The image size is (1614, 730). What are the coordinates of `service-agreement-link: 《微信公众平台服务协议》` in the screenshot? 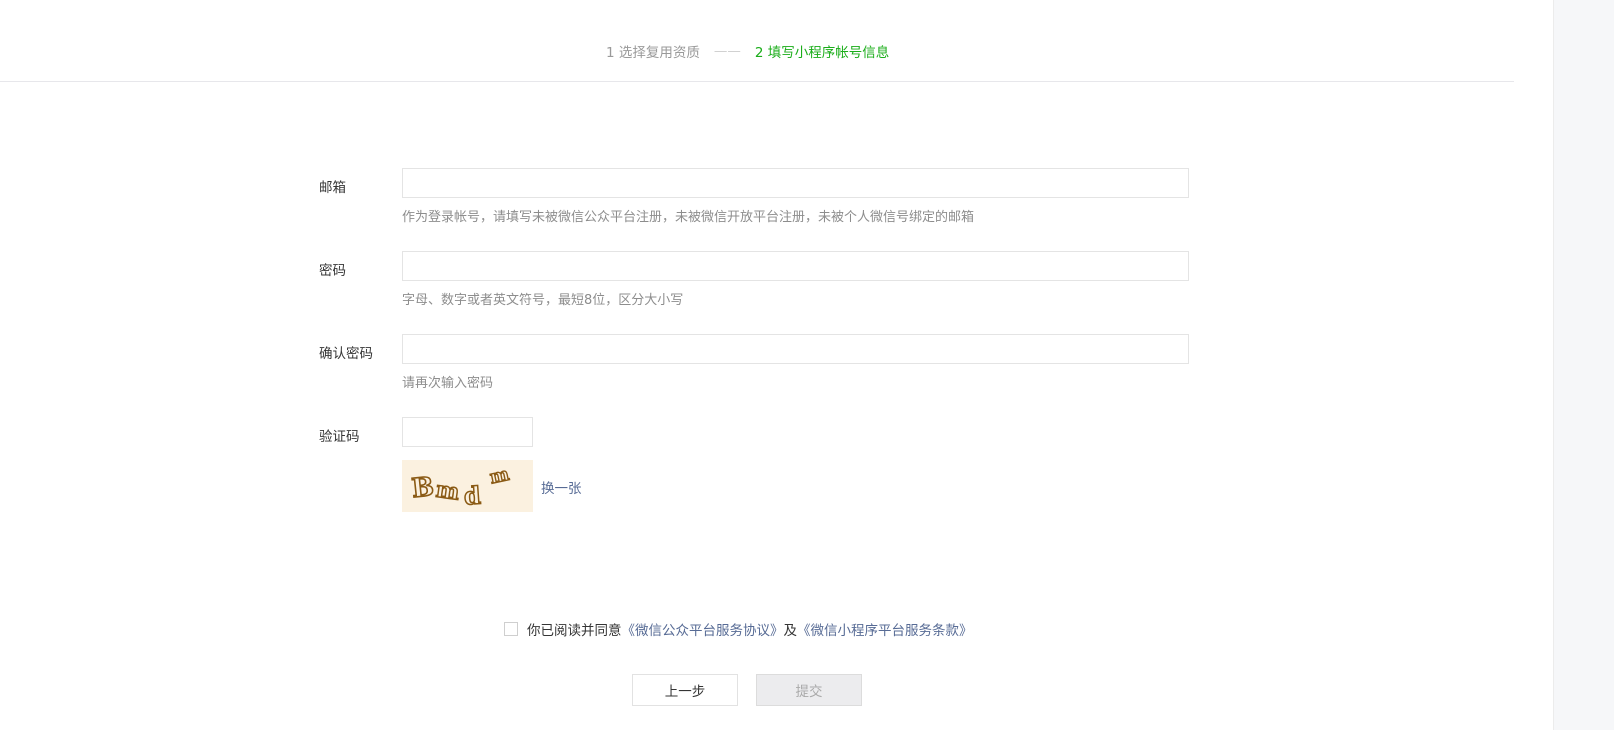 It's located at (703, 629).